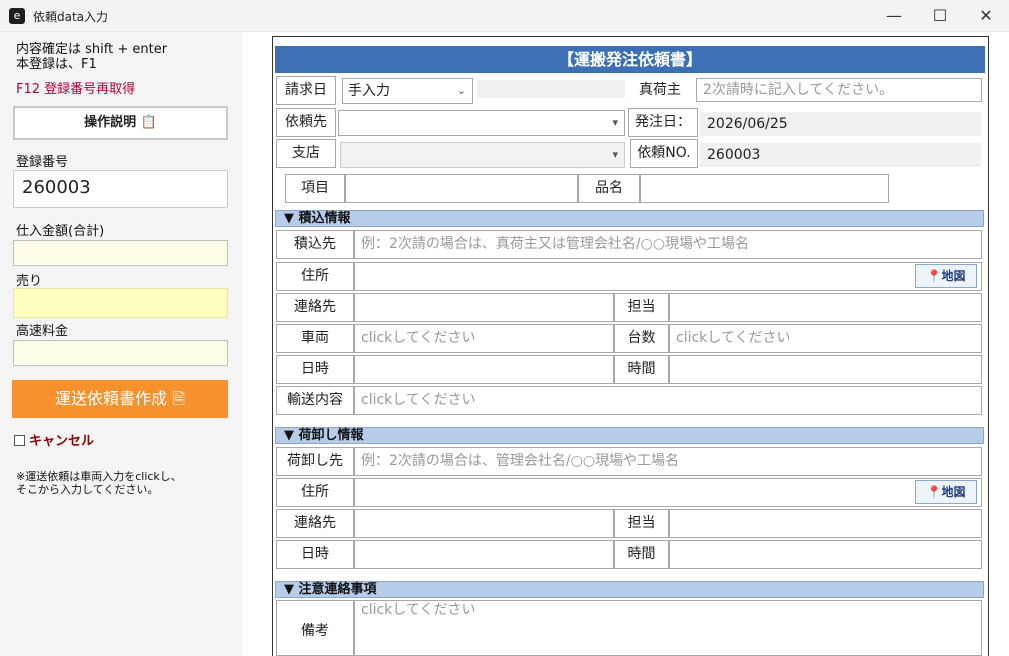 The image size is (1009, 656). What do you see at coordinates (668, 628) in the screenshot?
I see `remarks-textarea: clickしてください` at bounding box center [668, 628].